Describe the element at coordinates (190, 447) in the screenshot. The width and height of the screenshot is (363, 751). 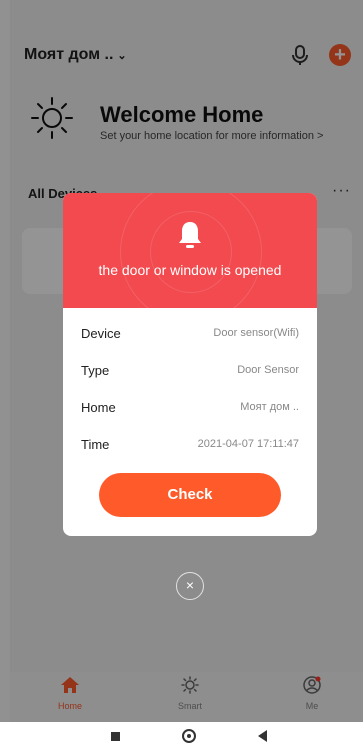
I see `detail-row-time: Time 2021-04-07 17:11:47` at that location.